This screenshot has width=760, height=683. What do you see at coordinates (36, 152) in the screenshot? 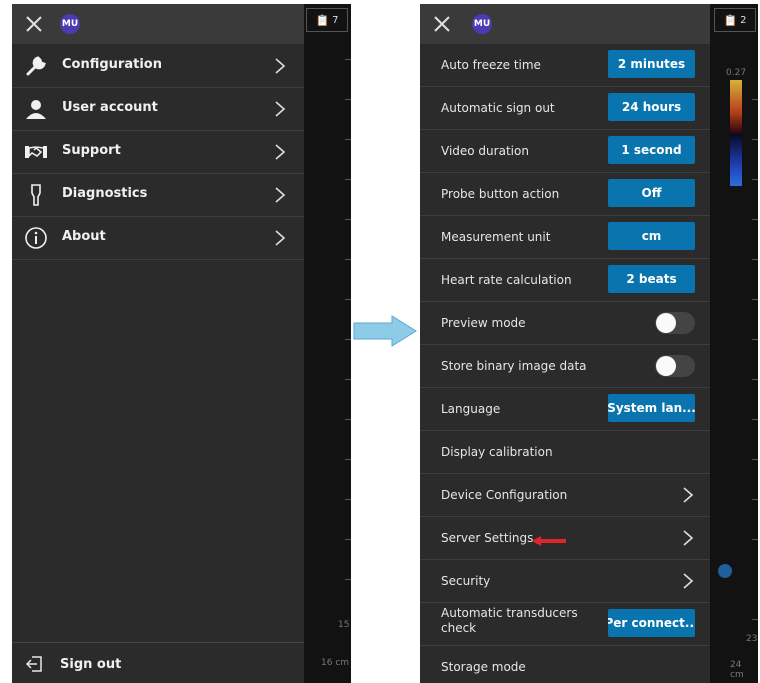
I see `handshake-icon` at bounding box center [36, 152].